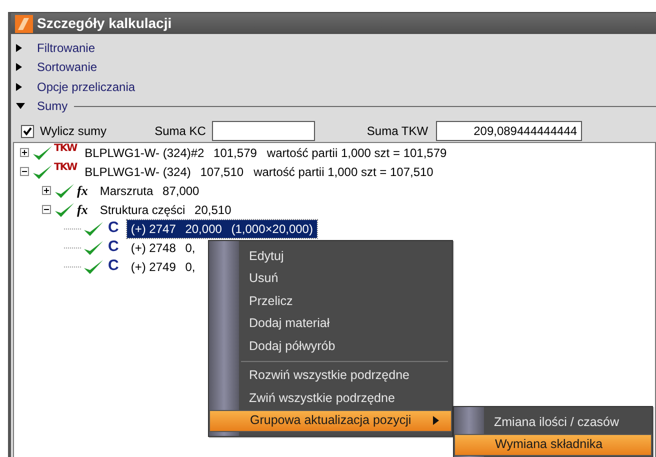 The width and height of the screenshot is (656, 457). What do you see at coordinates (73, 131) in the screenshot?
I see `checkbox-label: Wylicz sumy` at bounding box center [73, 131].